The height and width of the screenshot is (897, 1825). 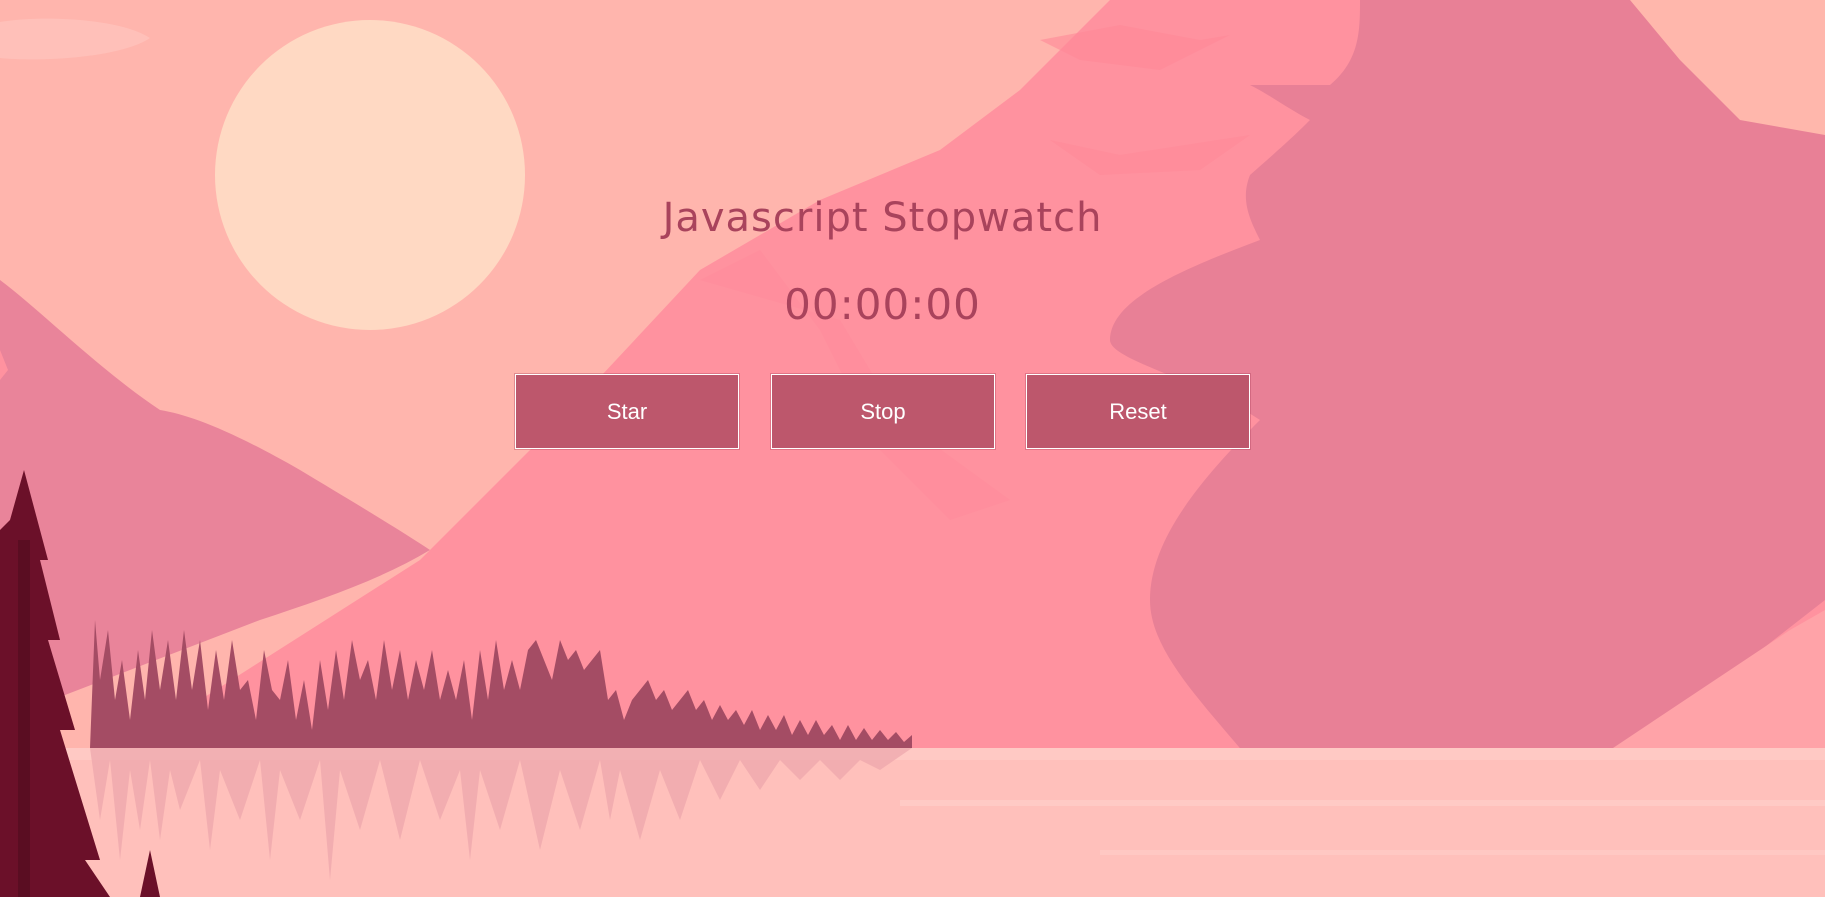 What do you see at coordinates (1138, 411) in the screenshot?
I see `reset-button: Reset` at bounding box center [1138, 411].